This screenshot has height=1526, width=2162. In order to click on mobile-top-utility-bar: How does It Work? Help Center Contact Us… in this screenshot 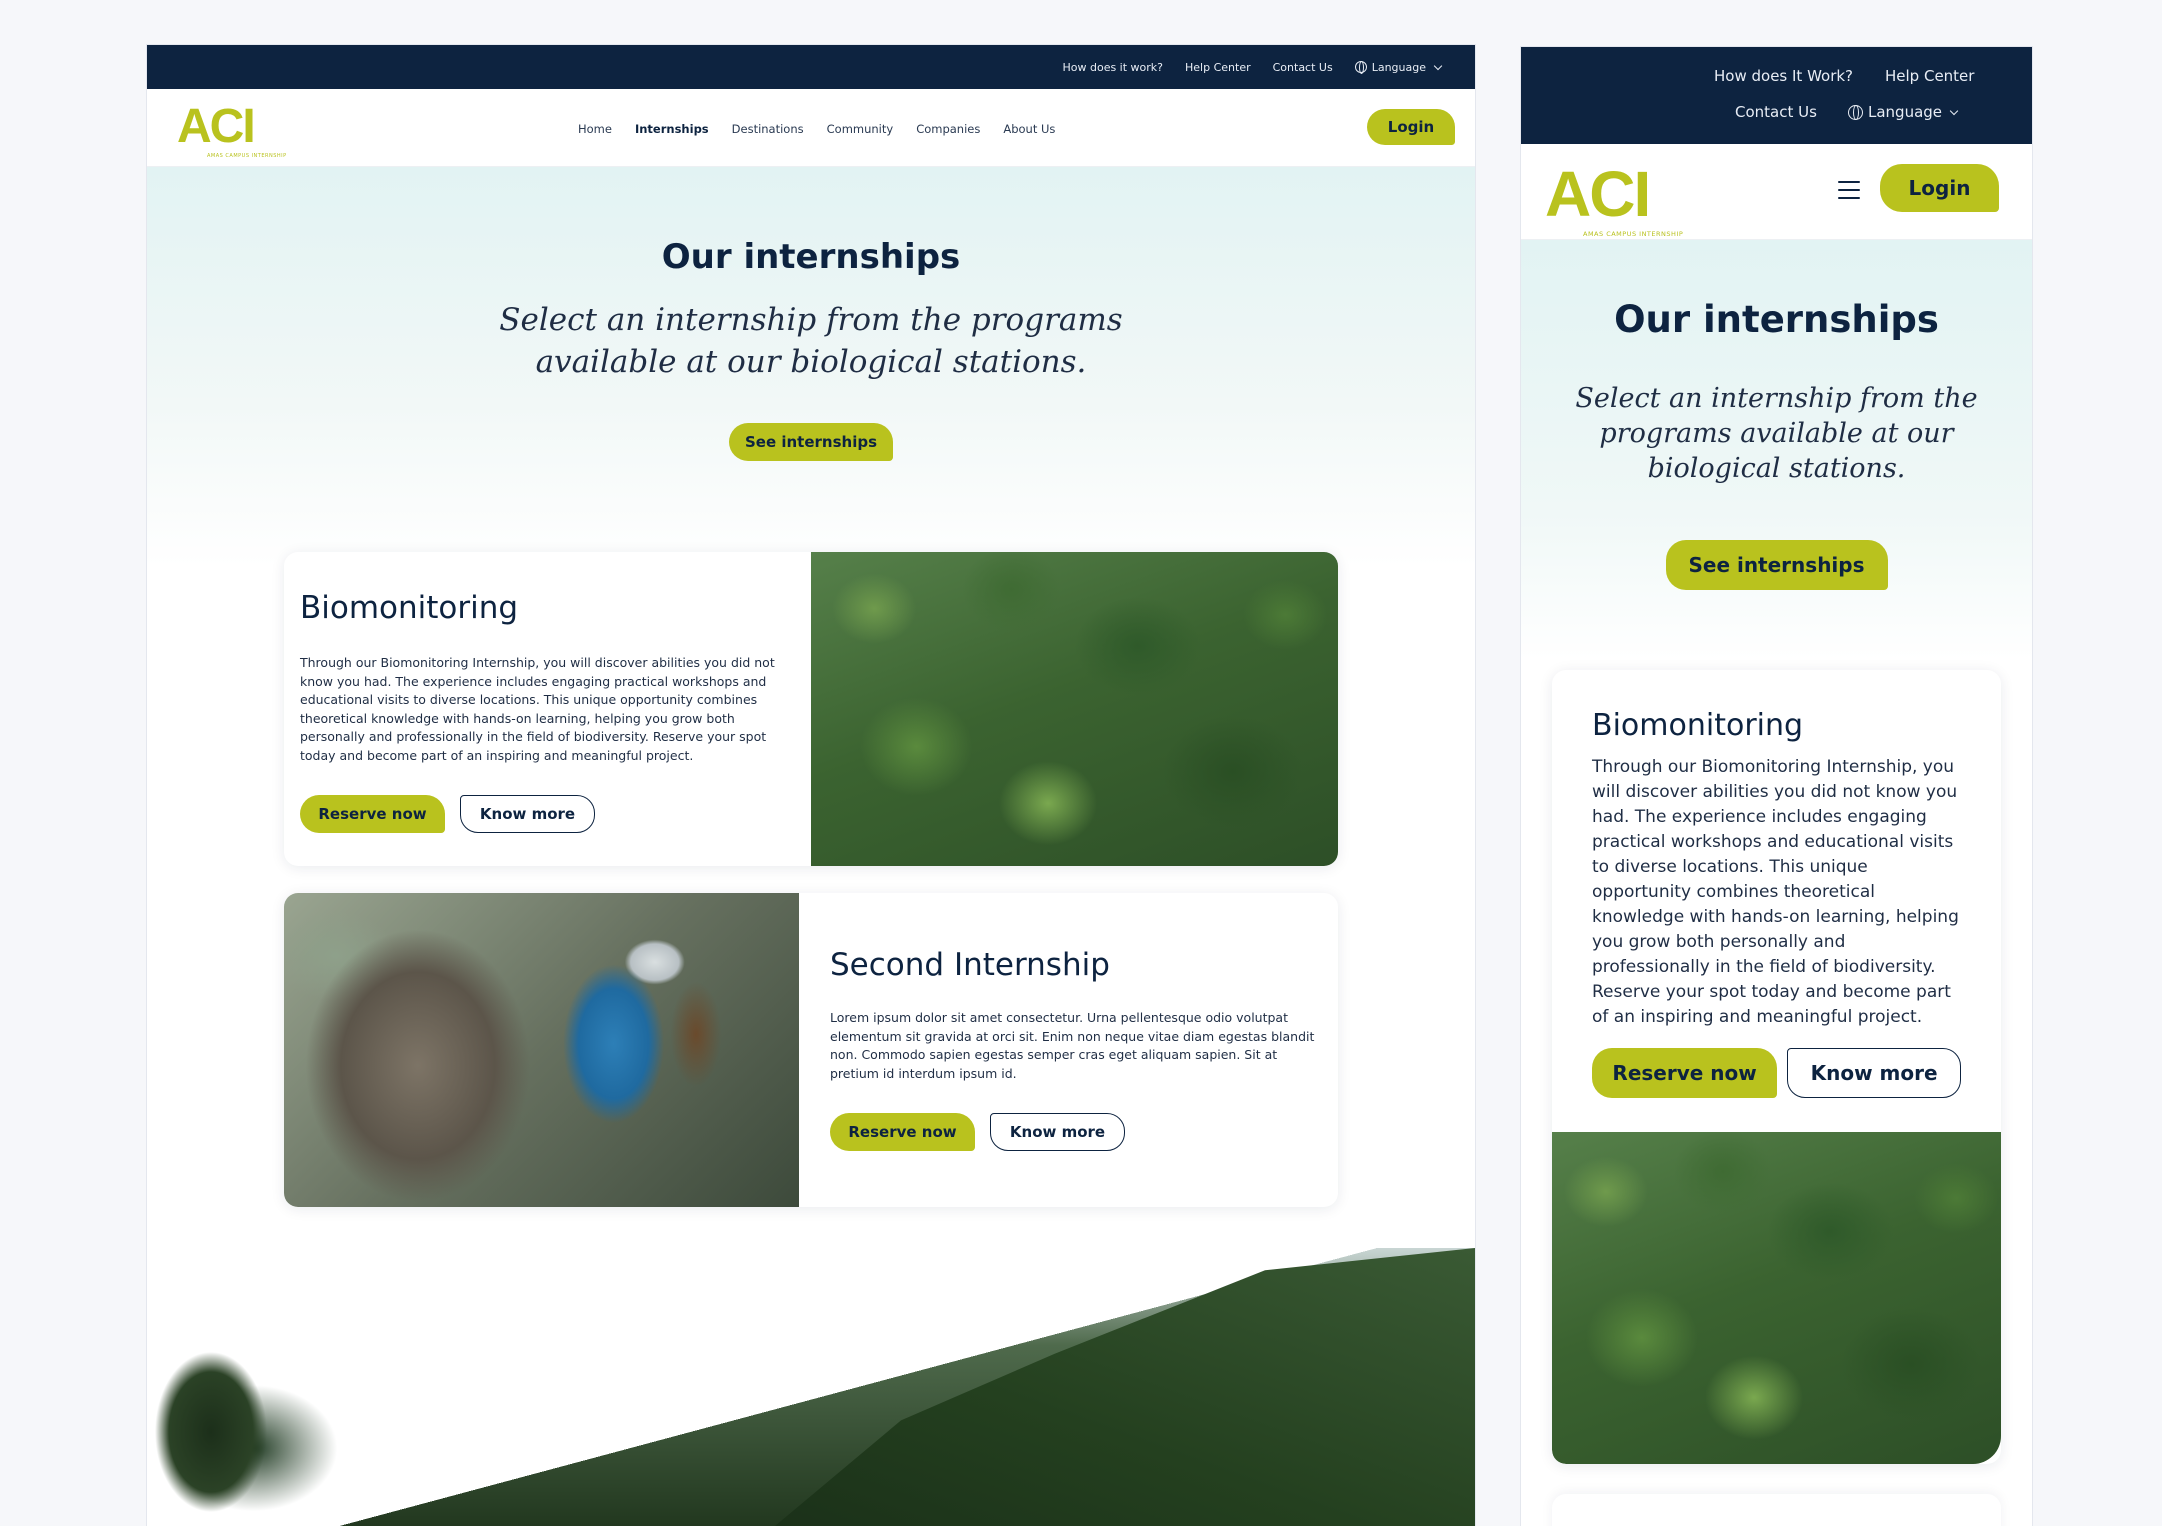, I will do `click(1776, 95)`.